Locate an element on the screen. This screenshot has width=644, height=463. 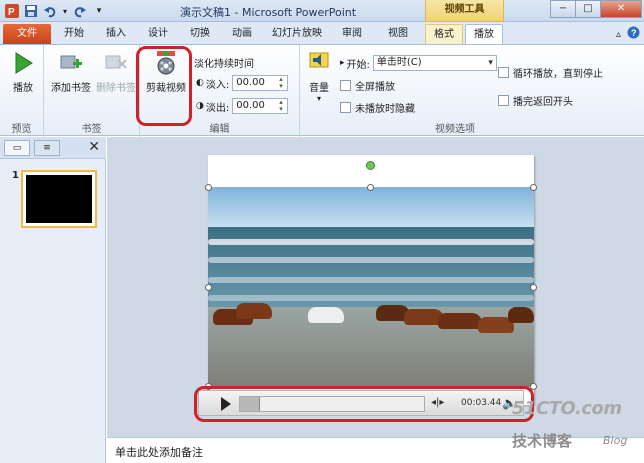
close-pane-icon: ✕ is located at coordinates (94, 147).